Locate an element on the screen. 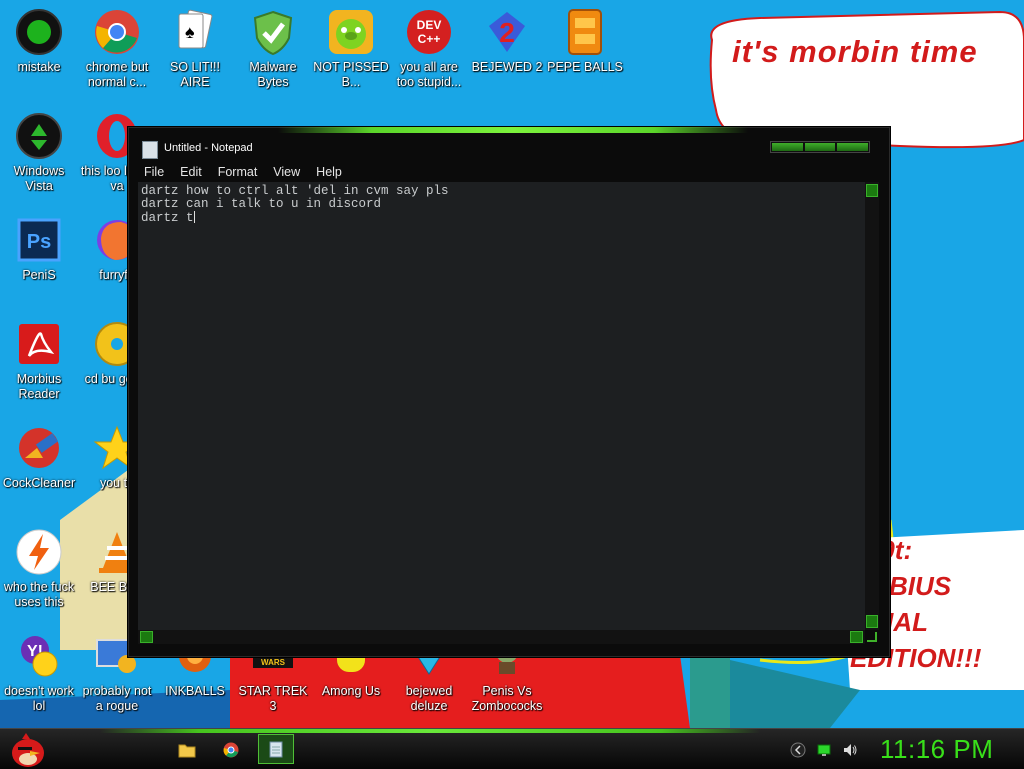 This screenshot has width=1024, height=769. text-line: dartz can i talk to u in discord is located at coordinates (261, 204).